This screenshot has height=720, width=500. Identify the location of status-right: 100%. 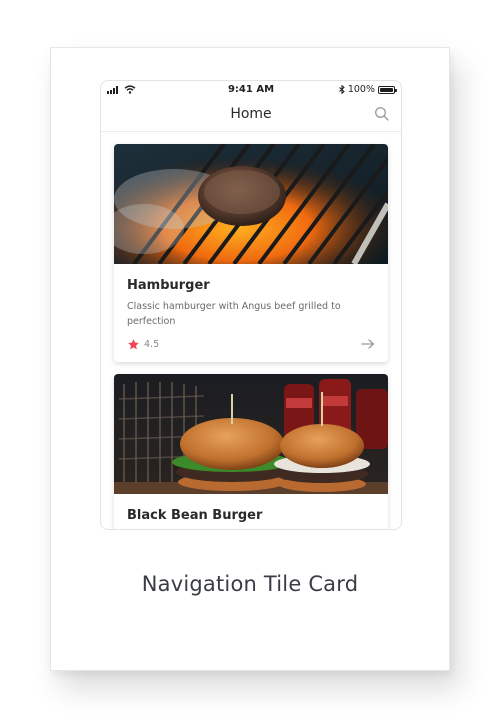
(367, 89).